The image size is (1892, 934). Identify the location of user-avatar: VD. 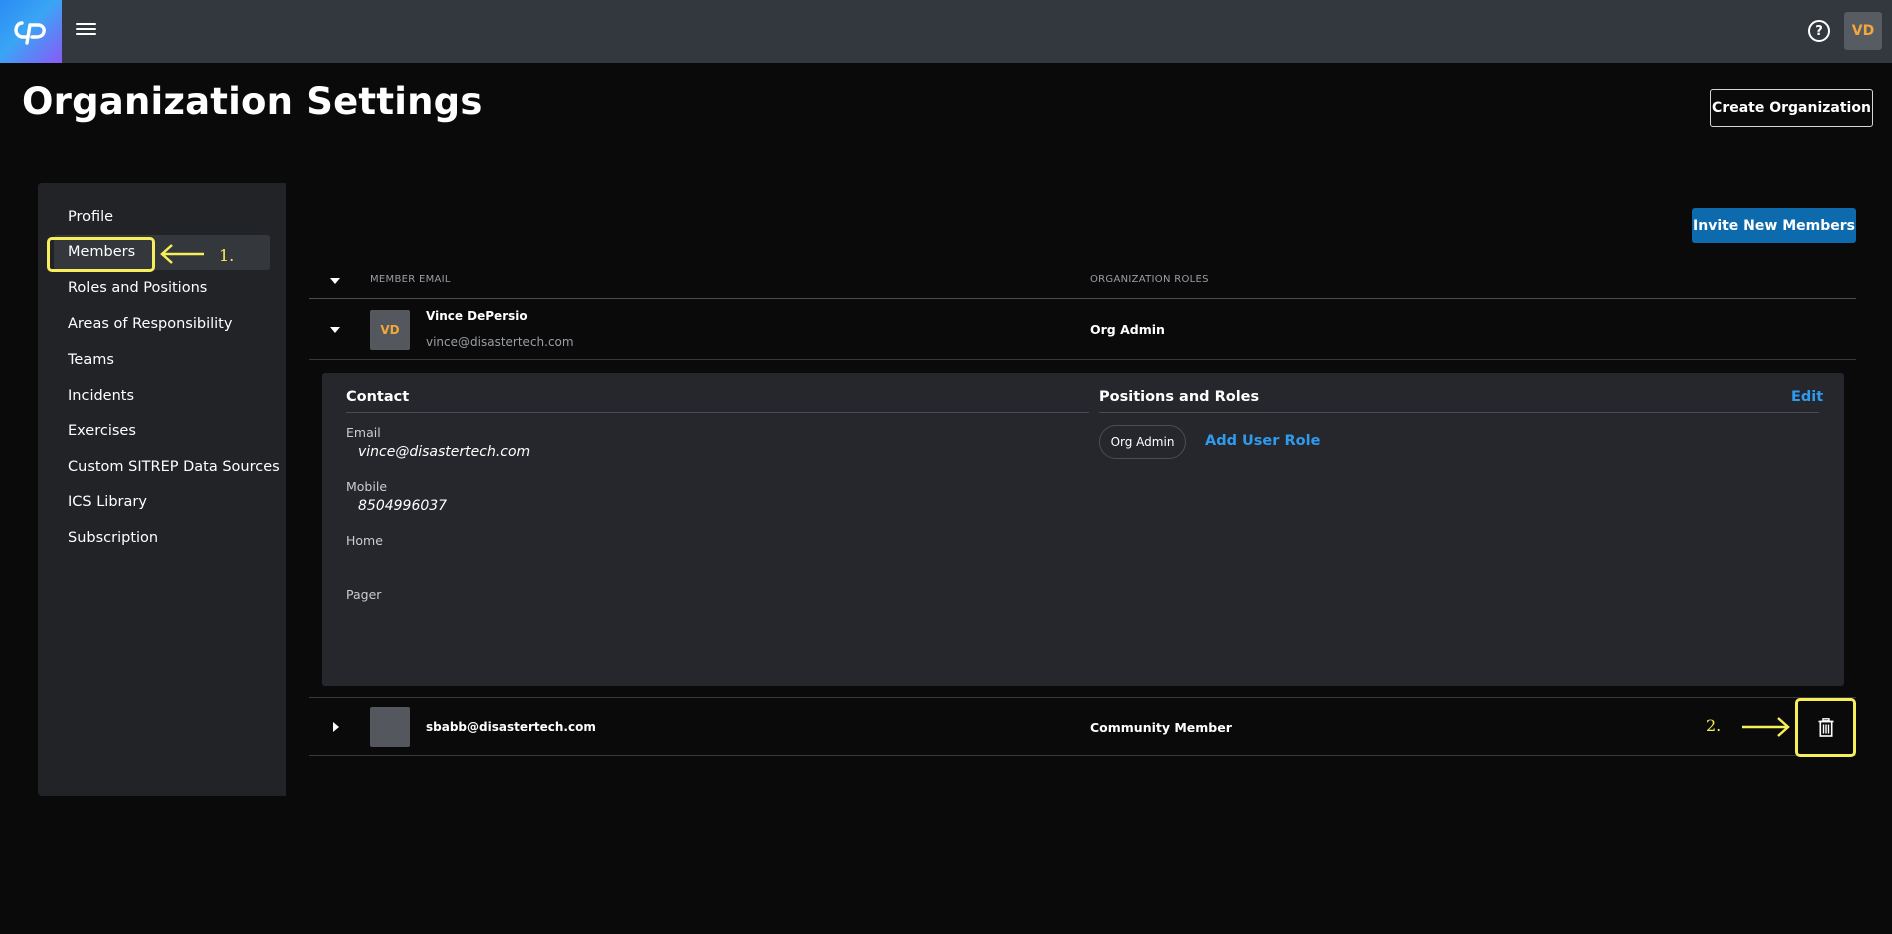
(1863, 31).